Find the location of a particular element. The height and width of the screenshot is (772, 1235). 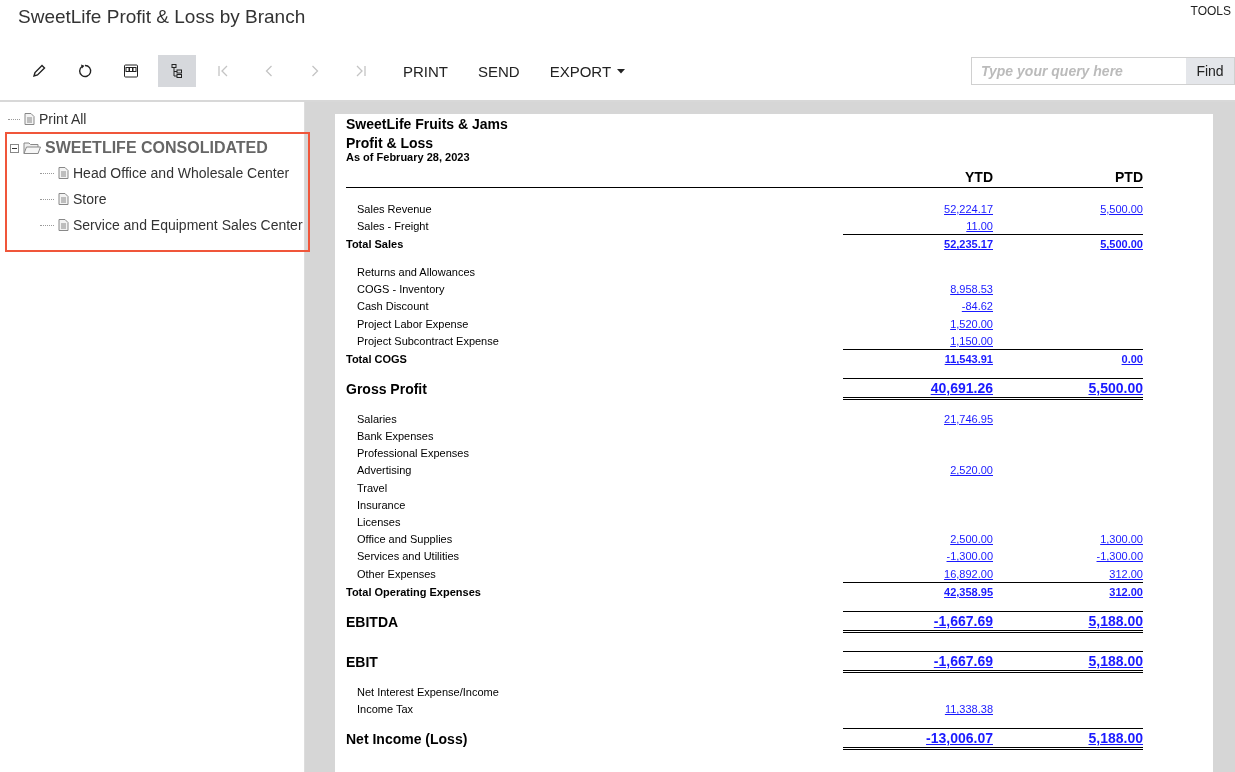

folder-icon is located at coordinates (32, 148).